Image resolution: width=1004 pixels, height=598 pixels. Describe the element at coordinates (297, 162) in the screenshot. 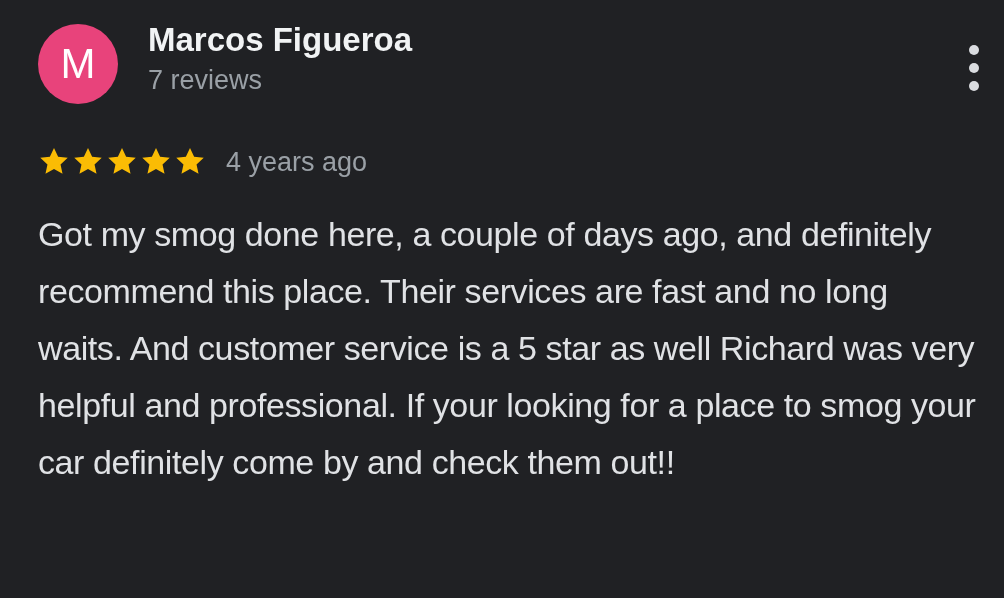

I see `review-time: 4 years ago` at that location.